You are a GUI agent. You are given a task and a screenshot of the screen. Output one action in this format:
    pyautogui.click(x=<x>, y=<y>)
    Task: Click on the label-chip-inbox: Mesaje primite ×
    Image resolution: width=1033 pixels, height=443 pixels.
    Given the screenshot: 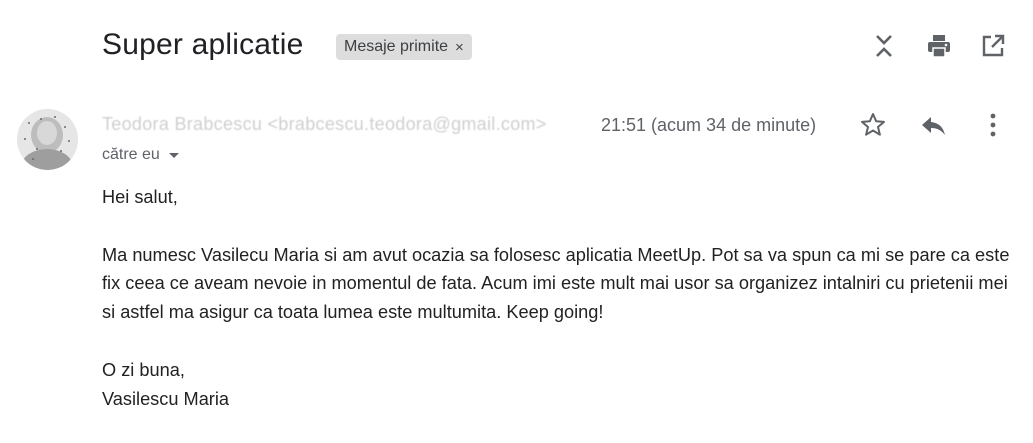 What is the action you would take?
    pyautogui.click(x=404, y=47)
    